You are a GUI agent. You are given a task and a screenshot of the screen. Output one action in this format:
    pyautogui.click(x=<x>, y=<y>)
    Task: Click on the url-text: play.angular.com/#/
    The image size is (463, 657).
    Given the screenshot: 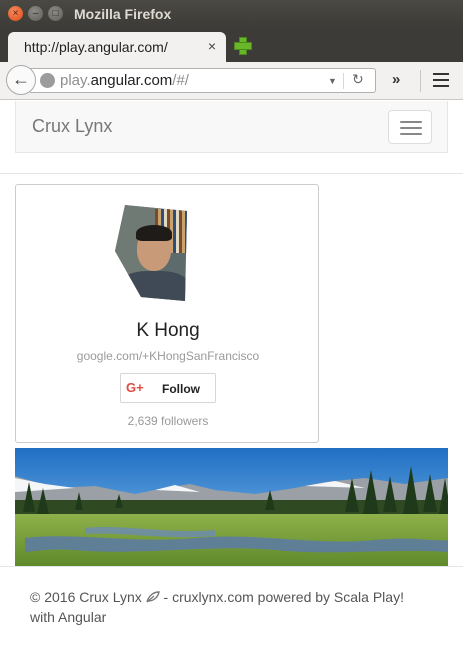 What is the action you would take?
    pyautogui.click(x=124, y=80)
    